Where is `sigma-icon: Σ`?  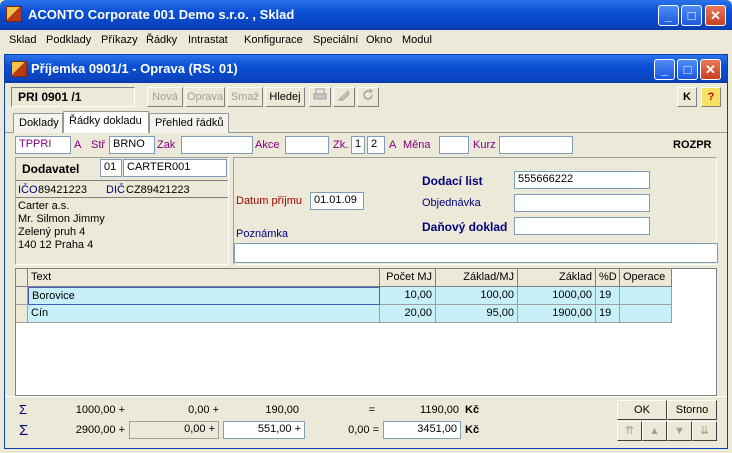
sigma-icon: Σ is located at coordinates (24, 430).